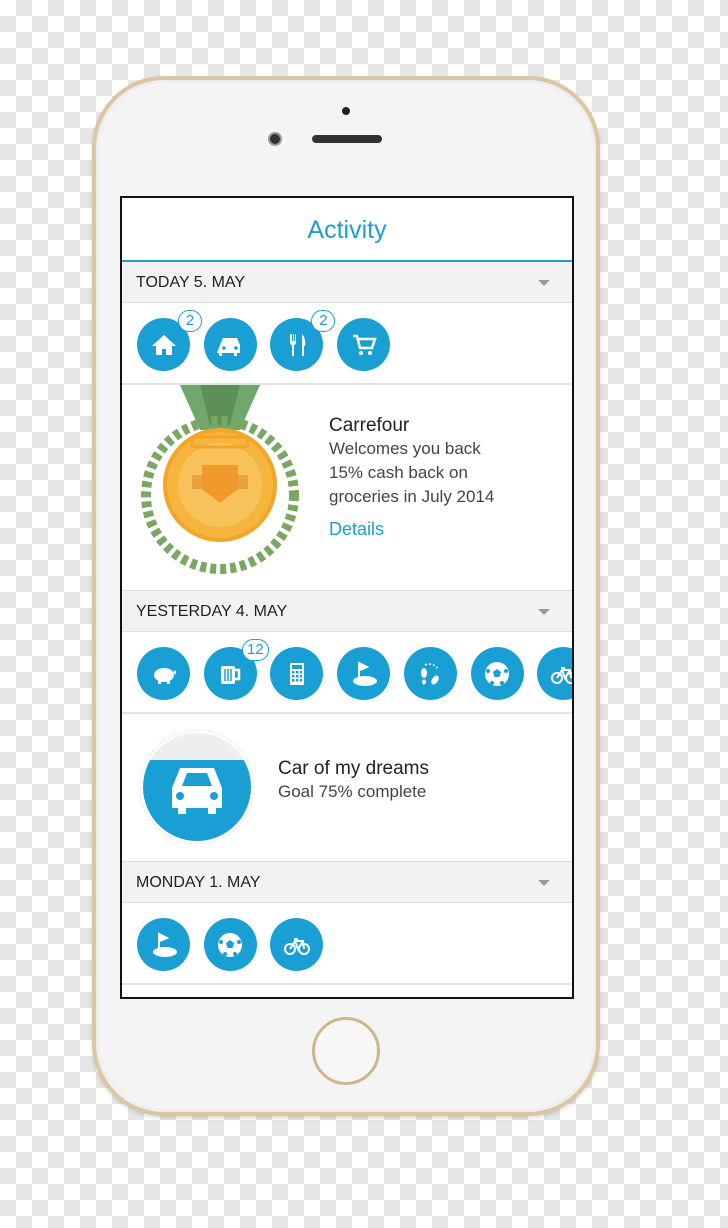 The height and width of the screenshot is (1228, 728). I want to click on details-link: Details, so click(411, 529).